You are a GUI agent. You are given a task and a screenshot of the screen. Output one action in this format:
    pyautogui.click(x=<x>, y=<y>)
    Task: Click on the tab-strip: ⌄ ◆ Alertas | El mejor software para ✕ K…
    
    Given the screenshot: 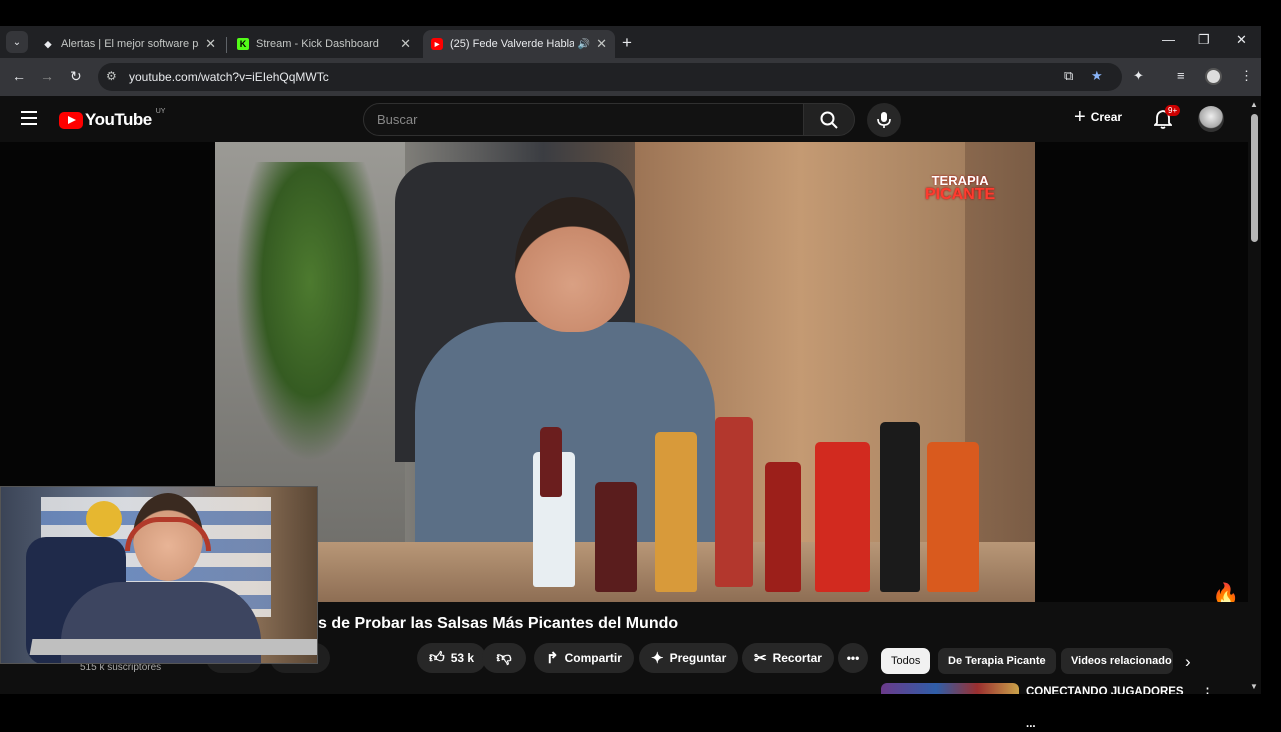 What is the action you would take?
    pyautogui.click(x=630, y=42)
    